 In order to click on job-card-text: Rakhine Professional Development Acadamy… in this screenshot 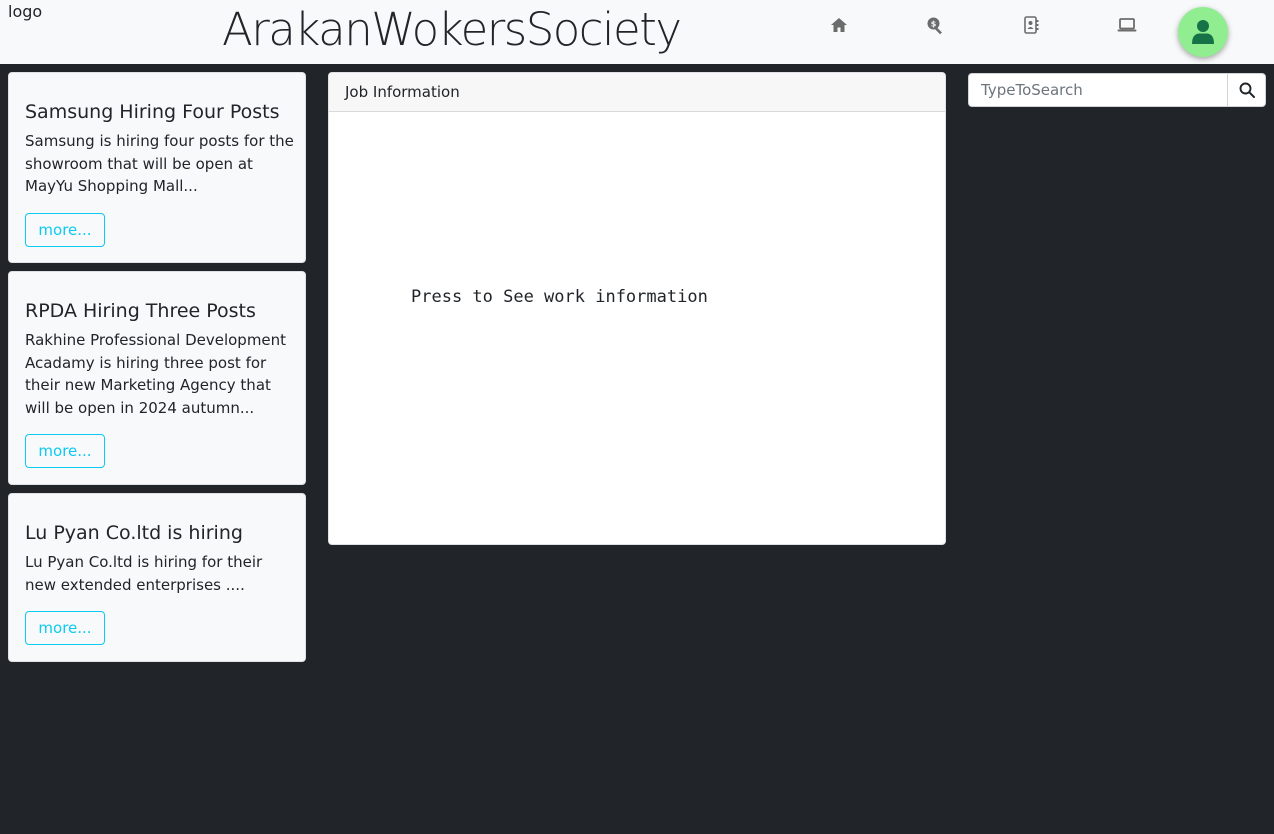, I will do `click(156, 374)`.